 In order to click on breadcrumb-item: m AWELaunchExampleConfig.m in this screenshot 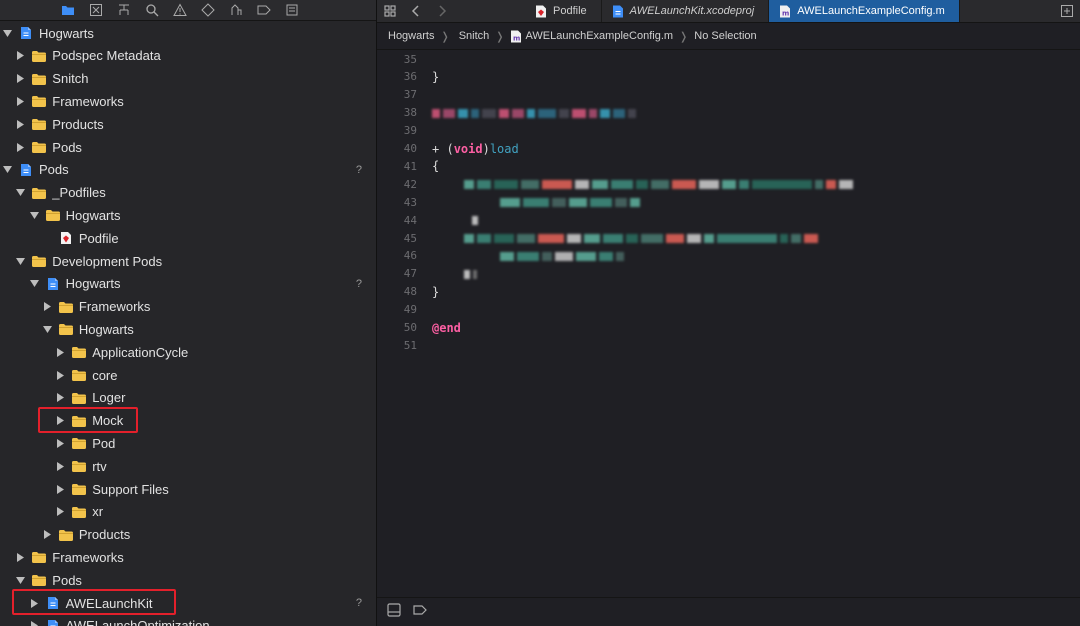, I will do `click(591, 36)`.